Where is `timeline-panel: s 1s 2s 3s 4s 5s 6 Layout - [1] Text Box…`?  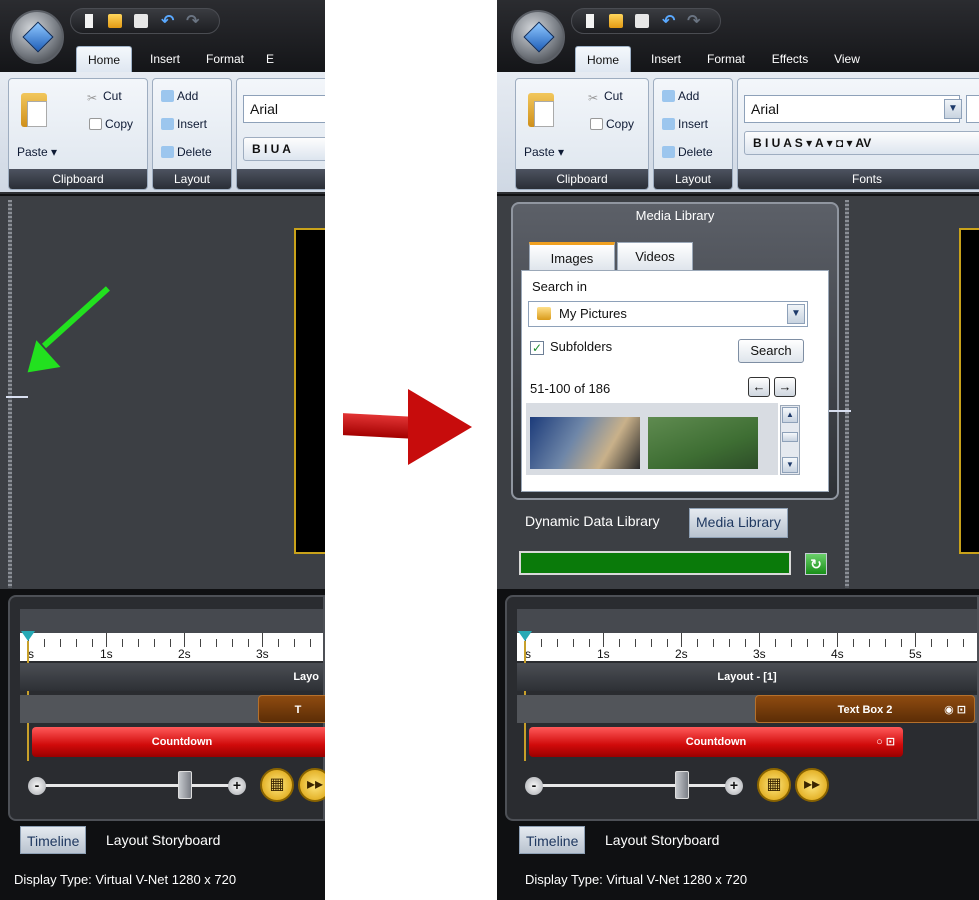
timeline-panel: s 1s 2s 3s 4s 5s 6 Layout - [1] Text Box… is located at coordinates (742, 708).